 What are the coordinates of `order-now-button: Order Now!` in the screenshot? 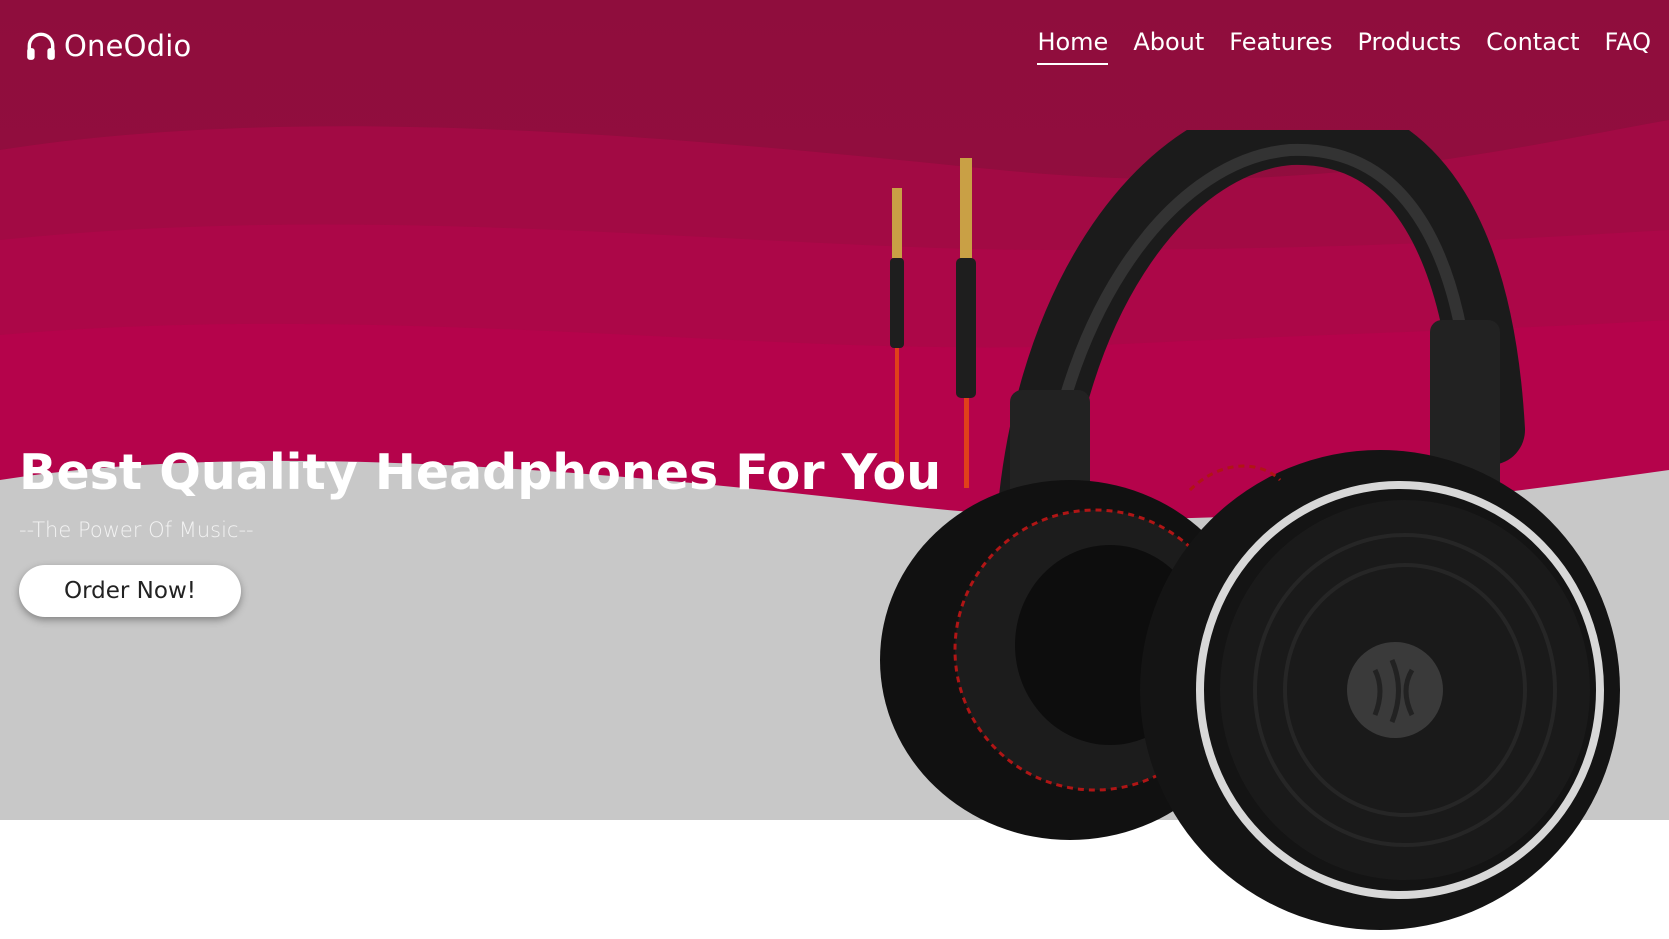 It's located at (130, 591).